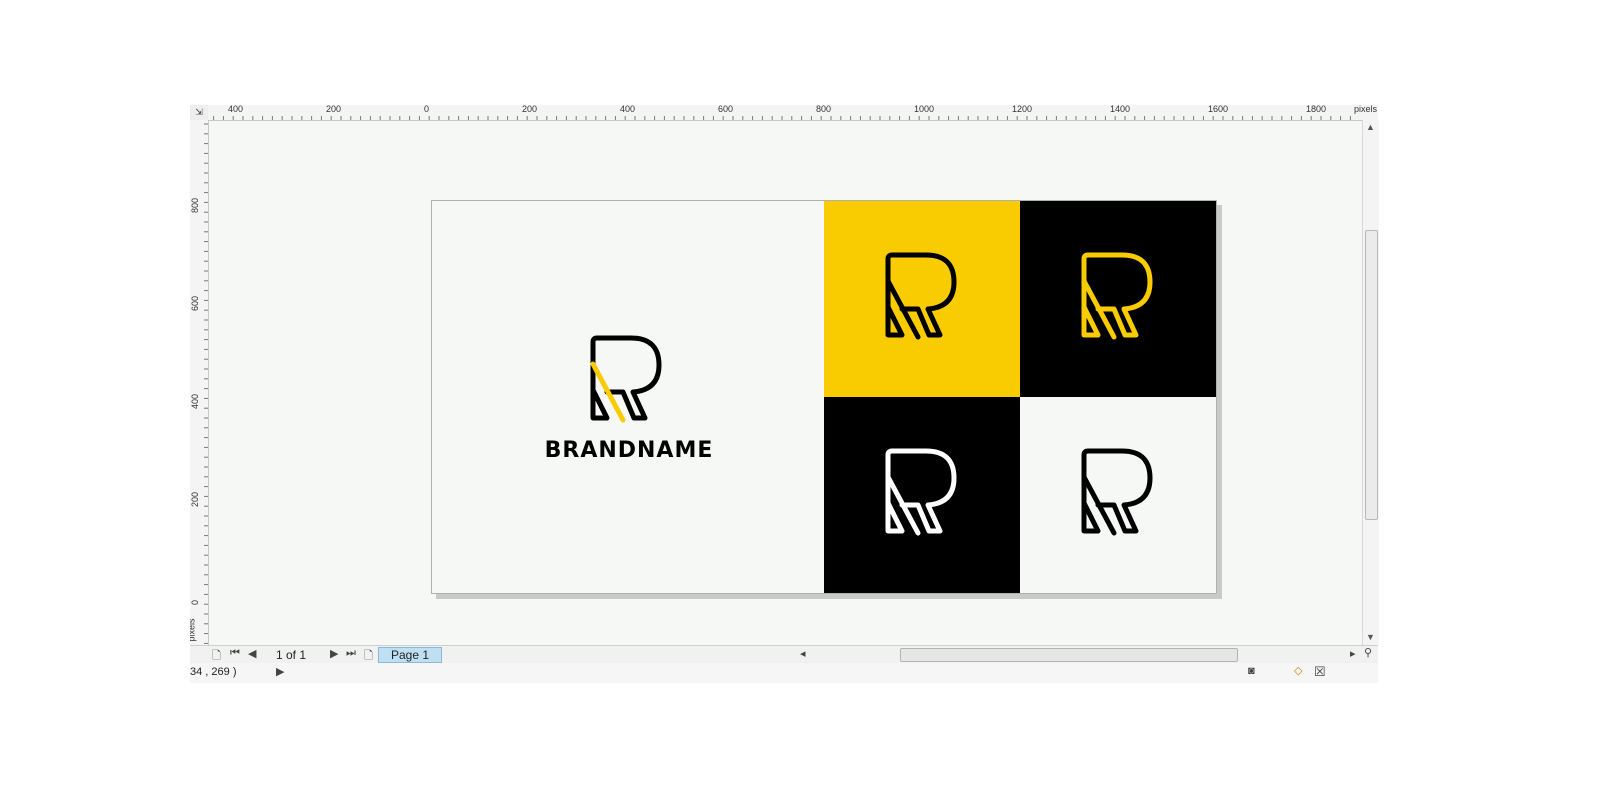  What do you see at coordinates (199, 112) in the screenshot?
I see `ruler-origin-icon: ⇲` at bounding box center [199, 112].